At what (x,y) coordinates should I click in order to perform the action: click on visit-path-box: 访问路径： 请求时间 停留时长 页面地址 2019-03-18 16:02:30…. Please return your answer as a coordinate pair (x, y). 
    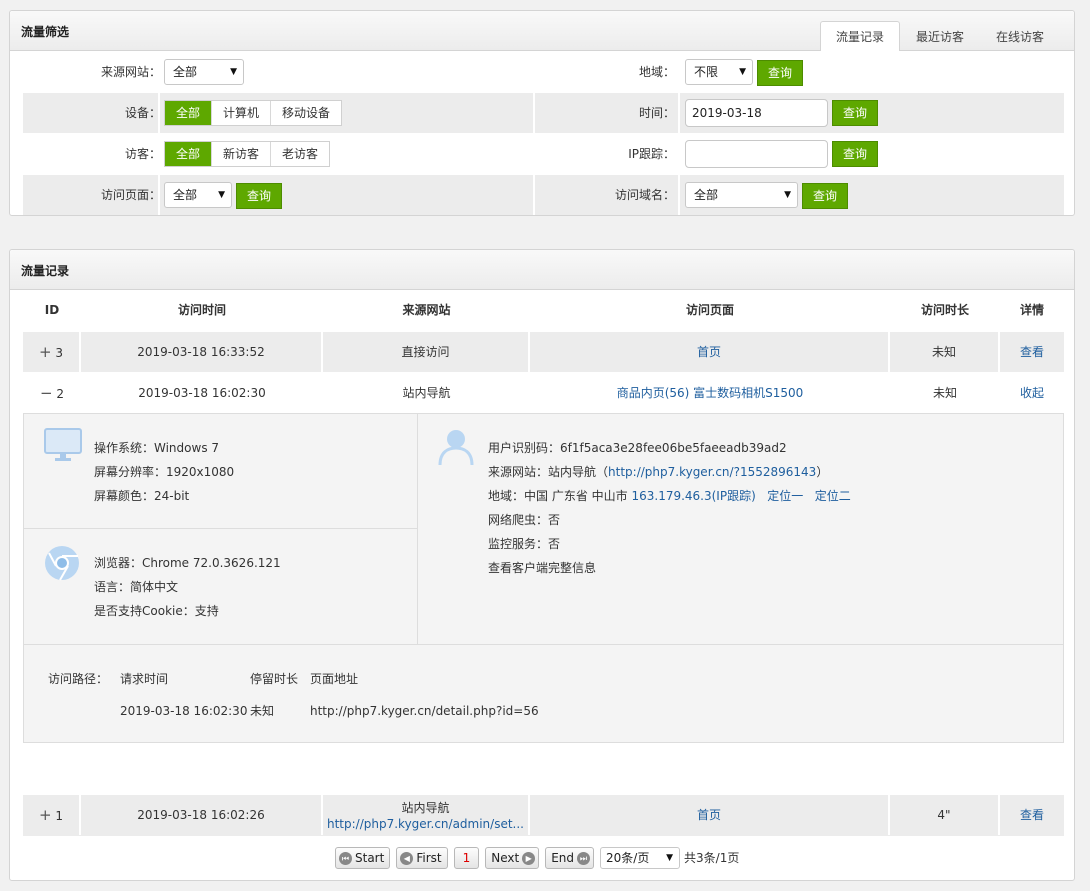
    Looking at the image, I should click on (543, 693).